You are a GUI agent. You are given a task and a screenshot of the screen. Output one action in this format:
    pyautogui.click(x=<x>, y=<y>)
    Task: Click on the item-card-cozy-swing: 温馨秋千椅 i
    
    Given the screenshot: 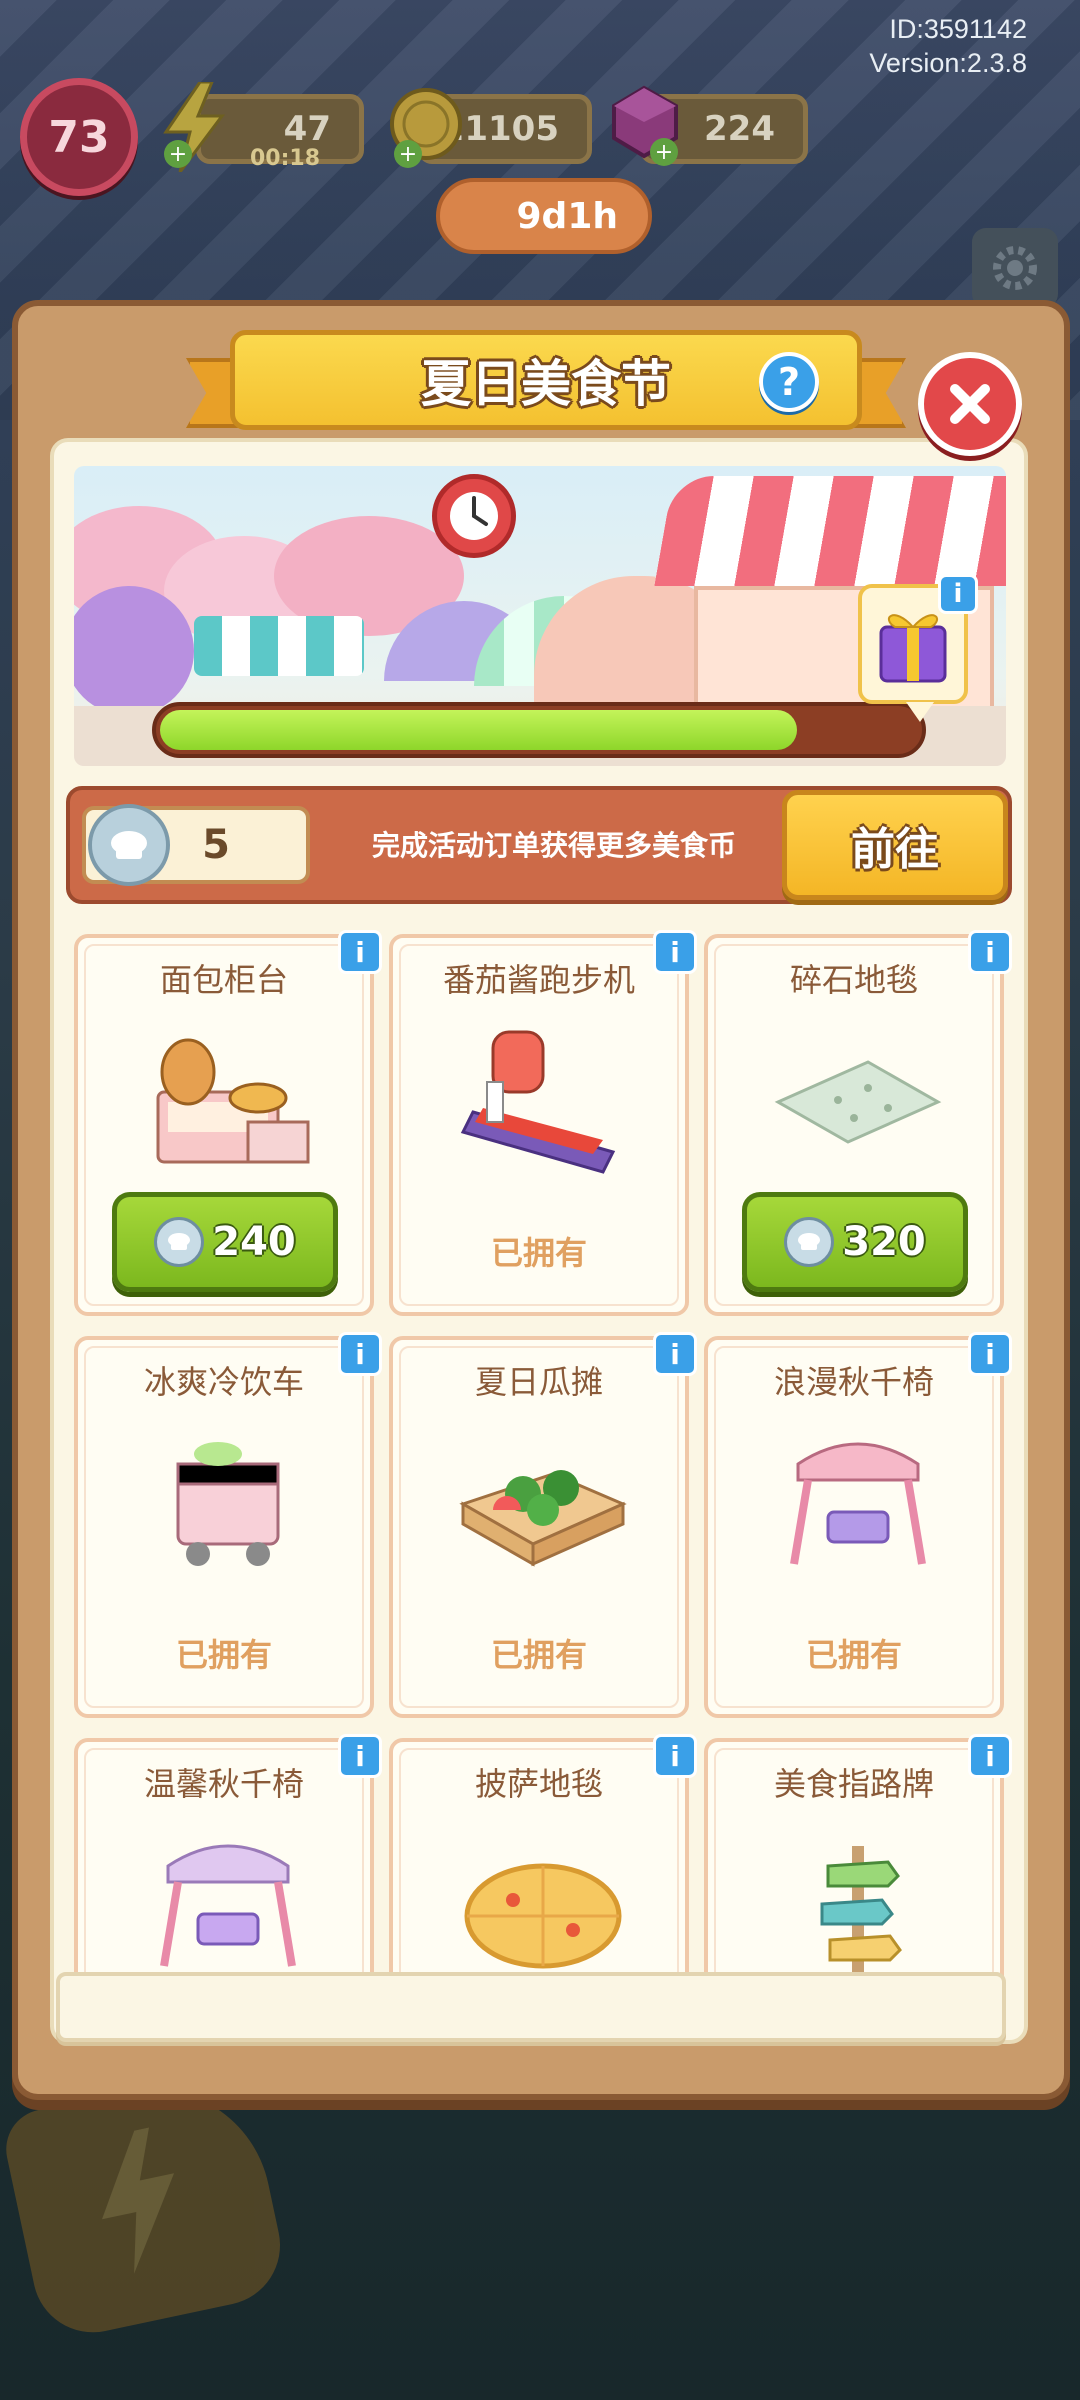 What is the action you would take?
    pyautogui.click(x=228, y=1855)
    